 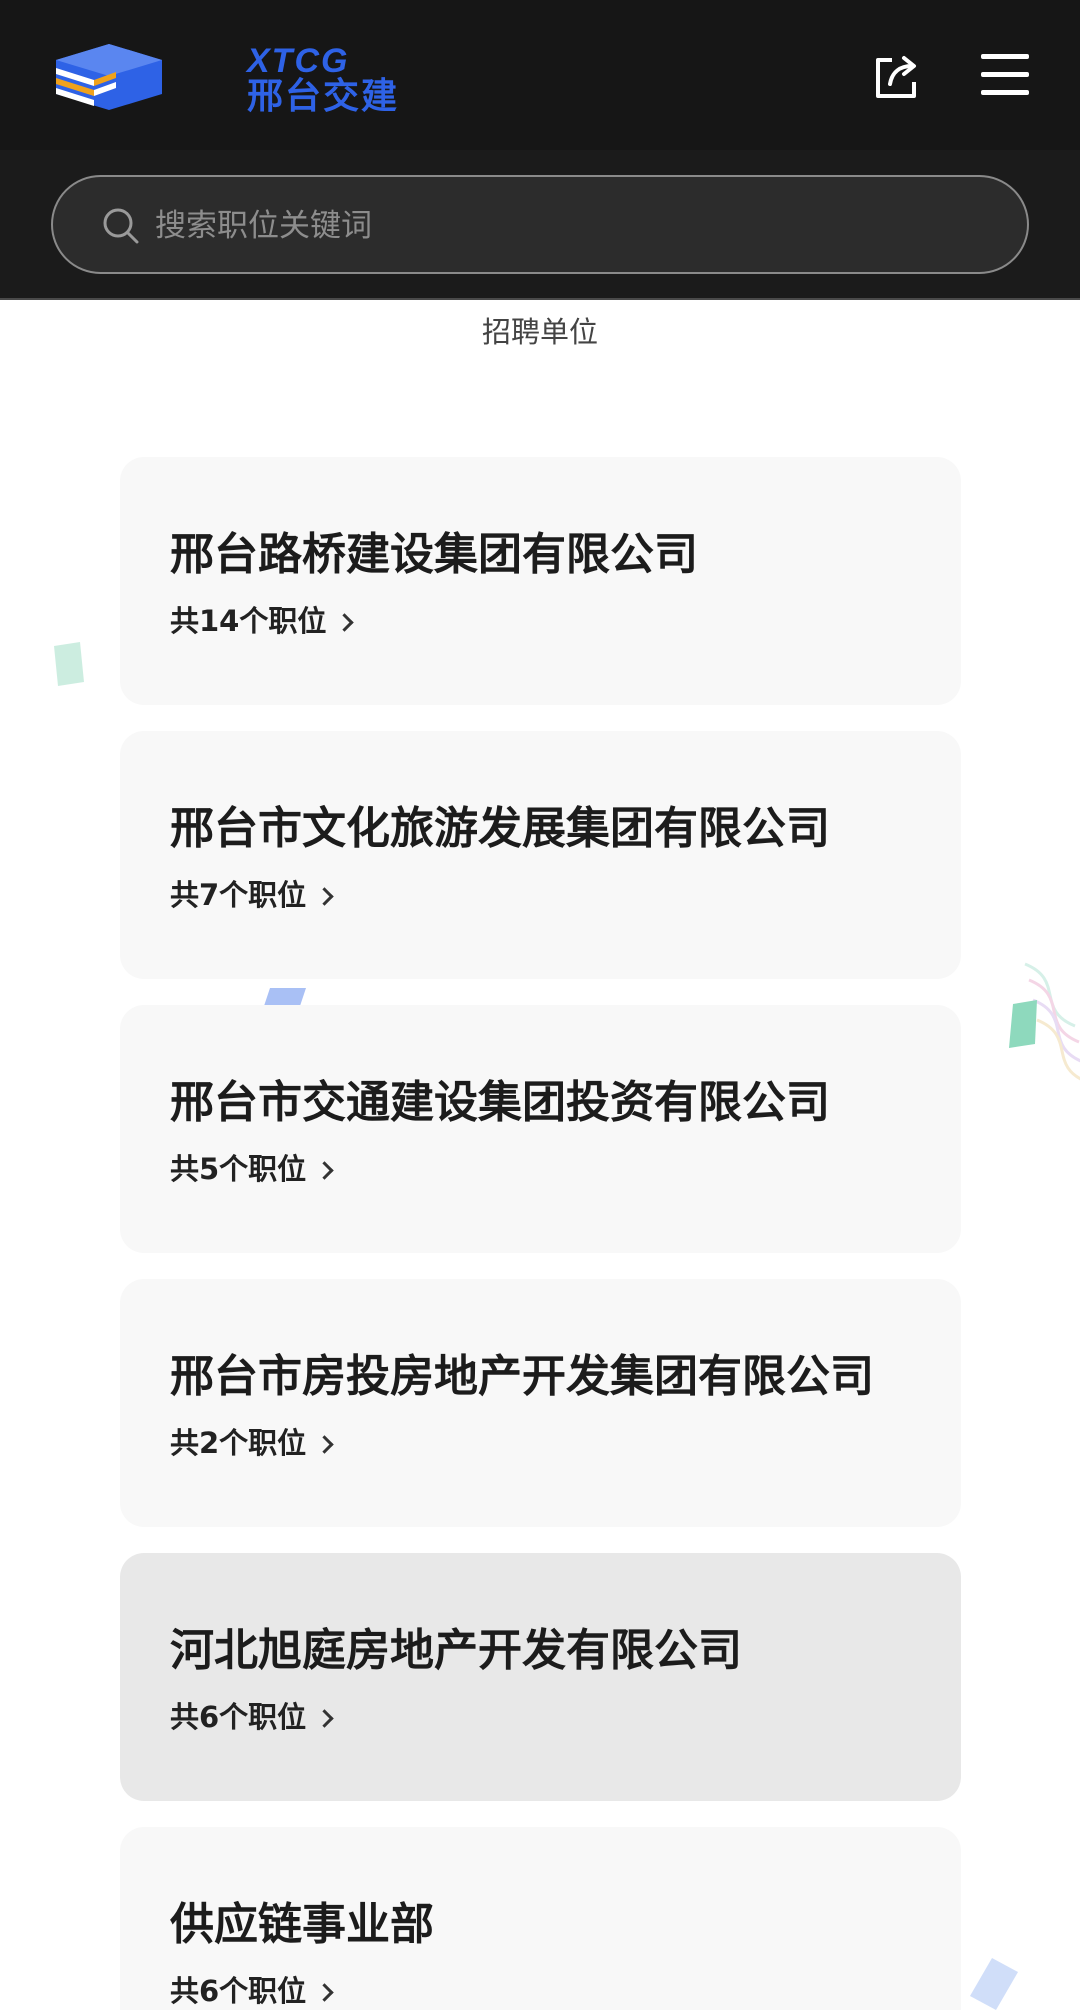 What do you see at coordinates (434, 554) in the screenshot?
I see `company-name: 邢台路桥建设集团有限公司` at bounding box center [434, 554].